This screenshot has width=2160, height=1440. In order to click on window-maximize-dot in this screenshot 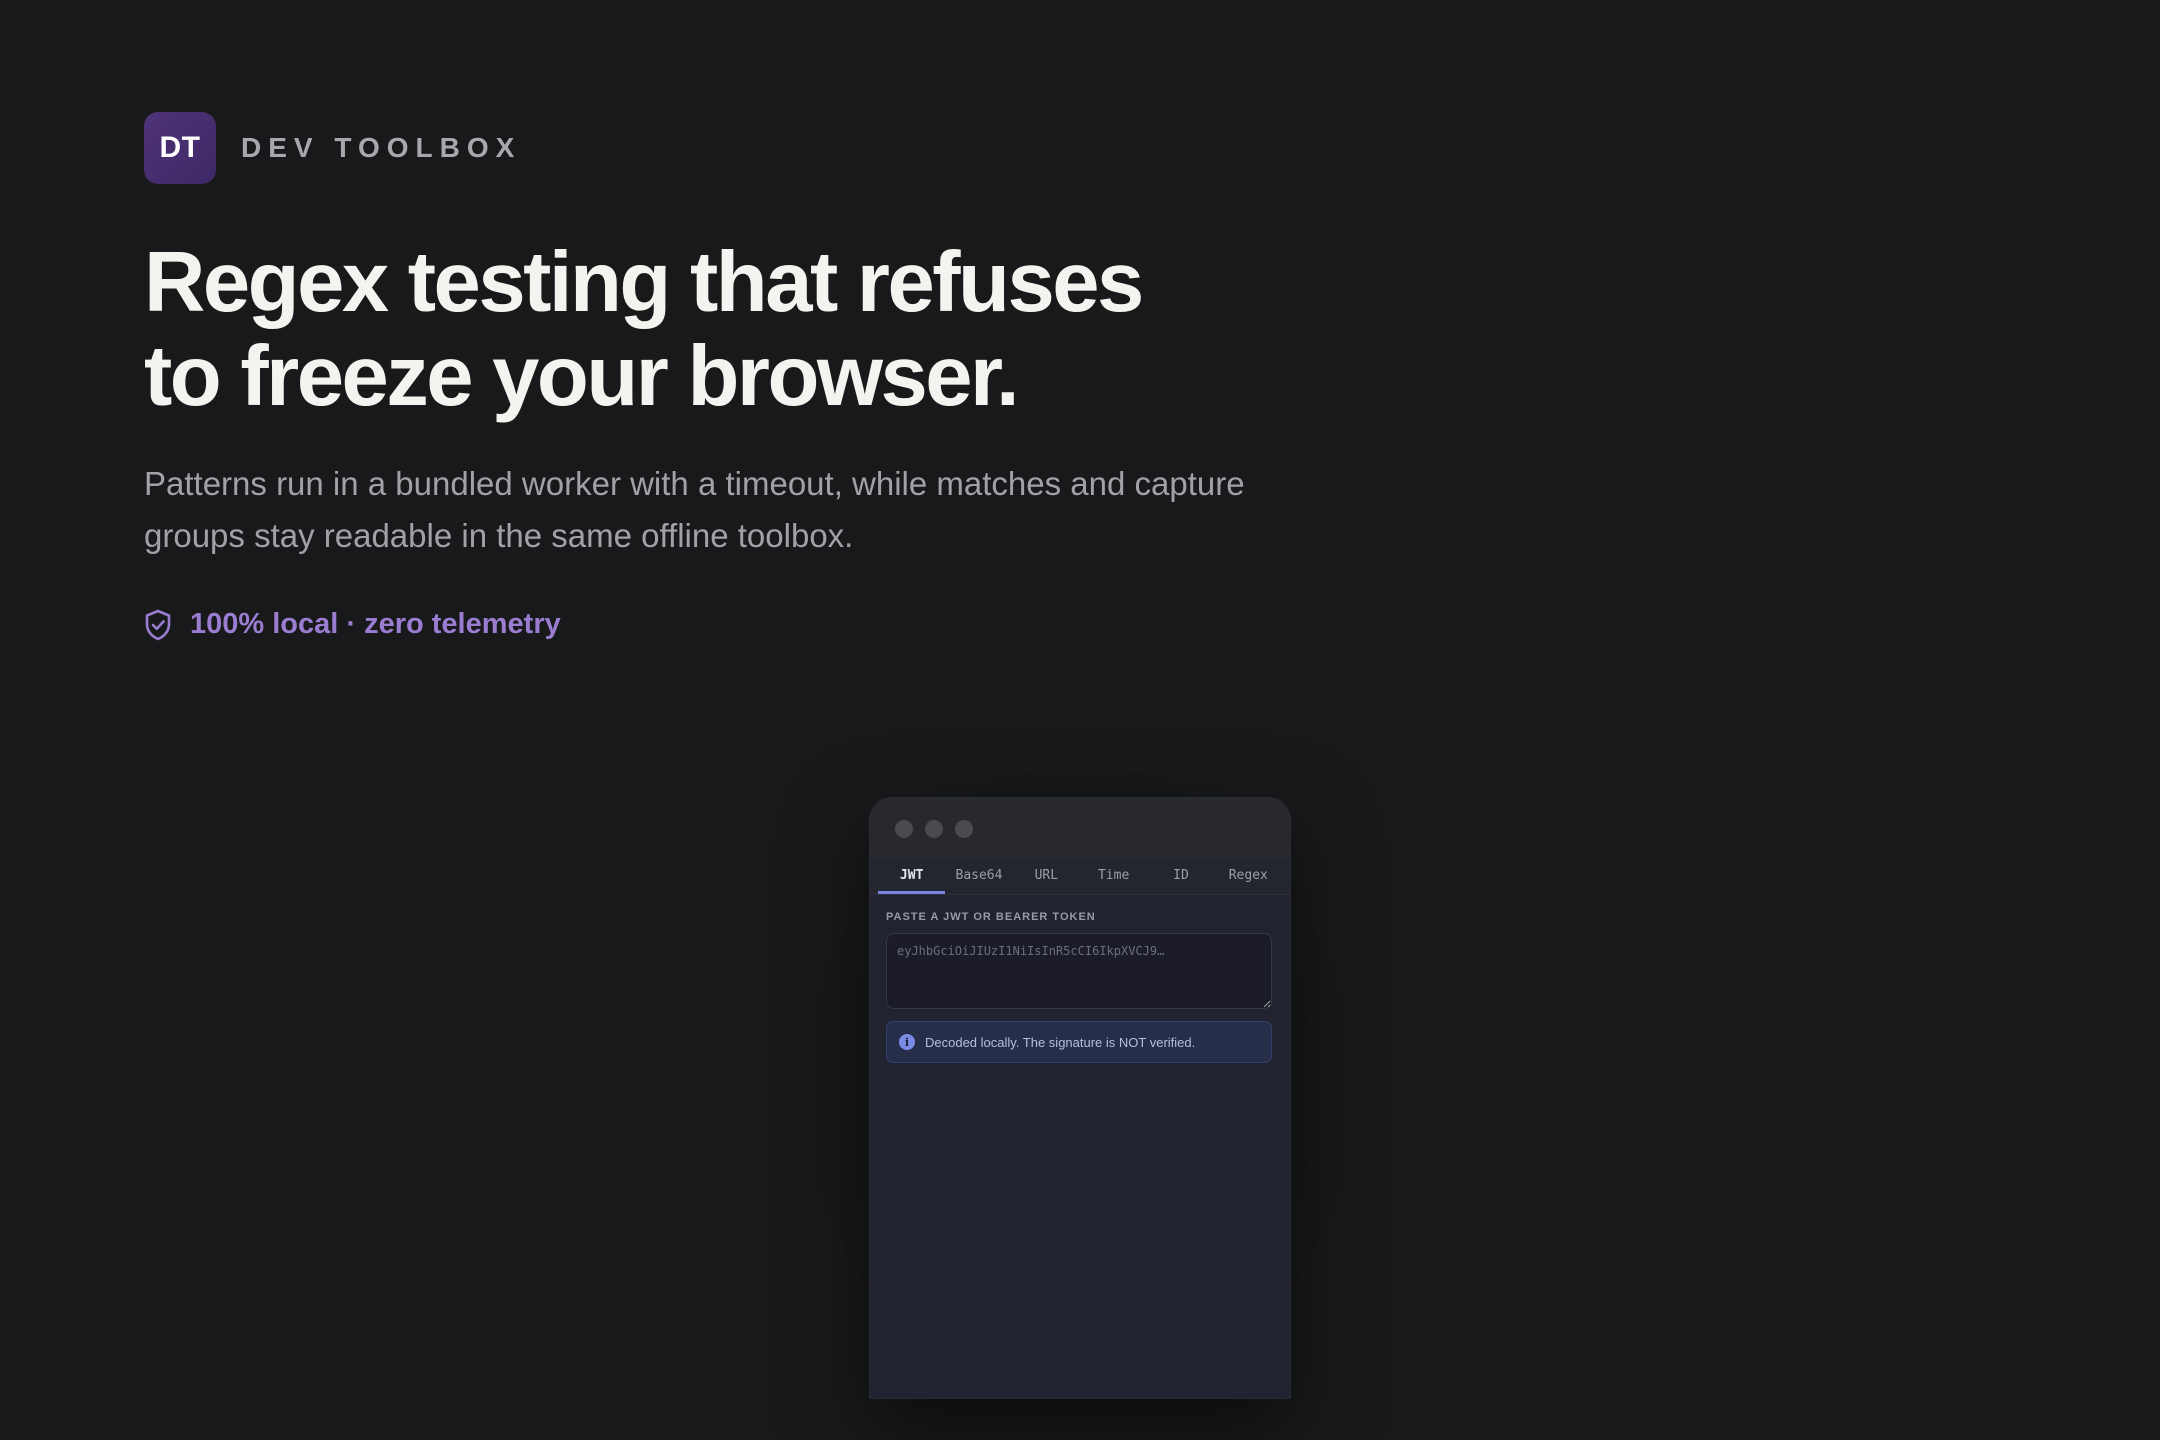, I will do `click(964, 829)`.